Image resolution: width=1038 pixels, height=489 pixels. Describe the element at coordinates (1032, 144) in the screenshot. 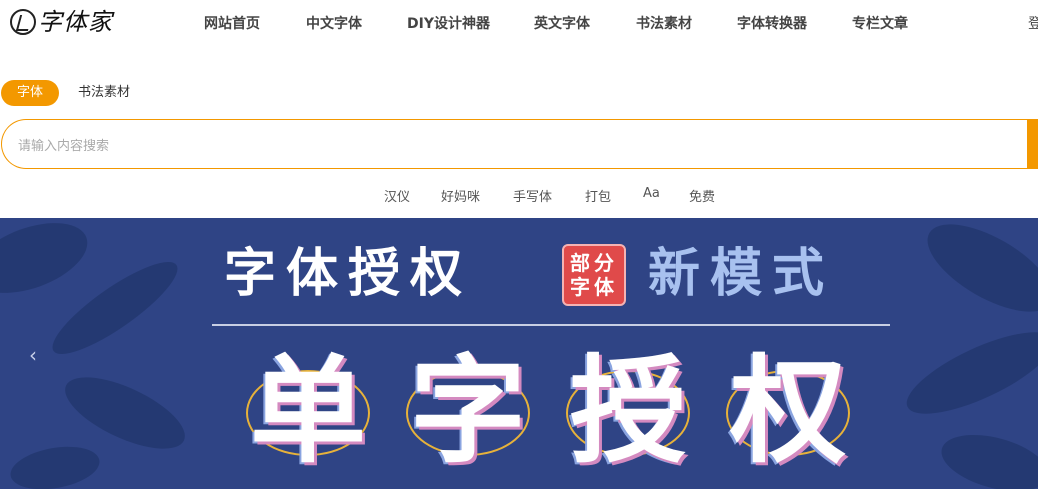

I see `search-button` at that location.